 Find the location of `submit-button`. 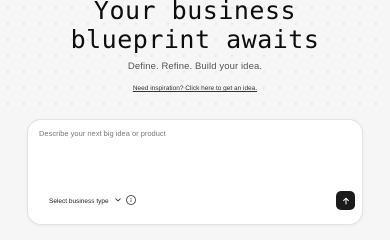

submit-button is located at coordinates (345, 200).